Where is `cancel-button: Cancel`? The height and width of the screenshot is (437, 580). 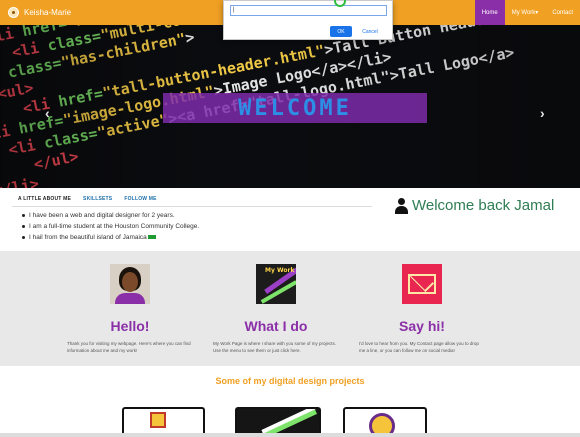 cancel-button: Cancel is located at coordinates (370, 31).